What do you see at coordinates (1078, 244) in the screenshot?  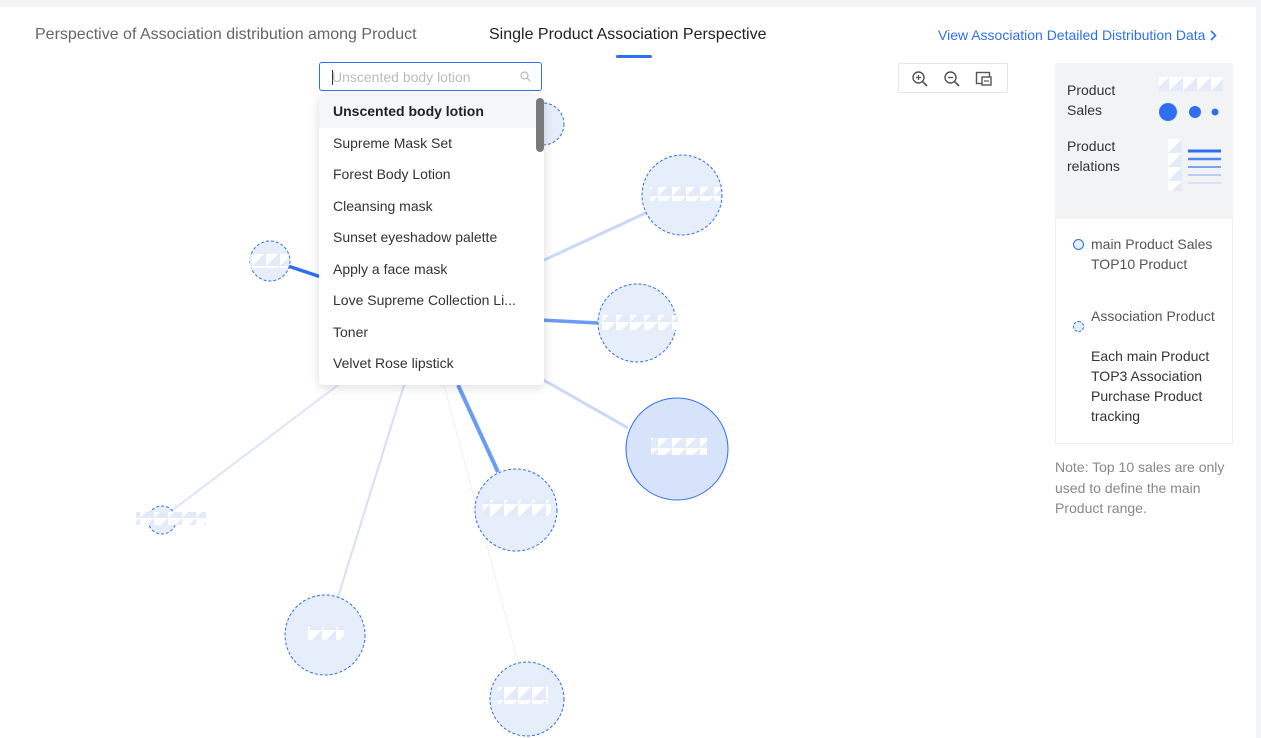 I see `main-product-dot-icon` at bounding box center [1078, 244].